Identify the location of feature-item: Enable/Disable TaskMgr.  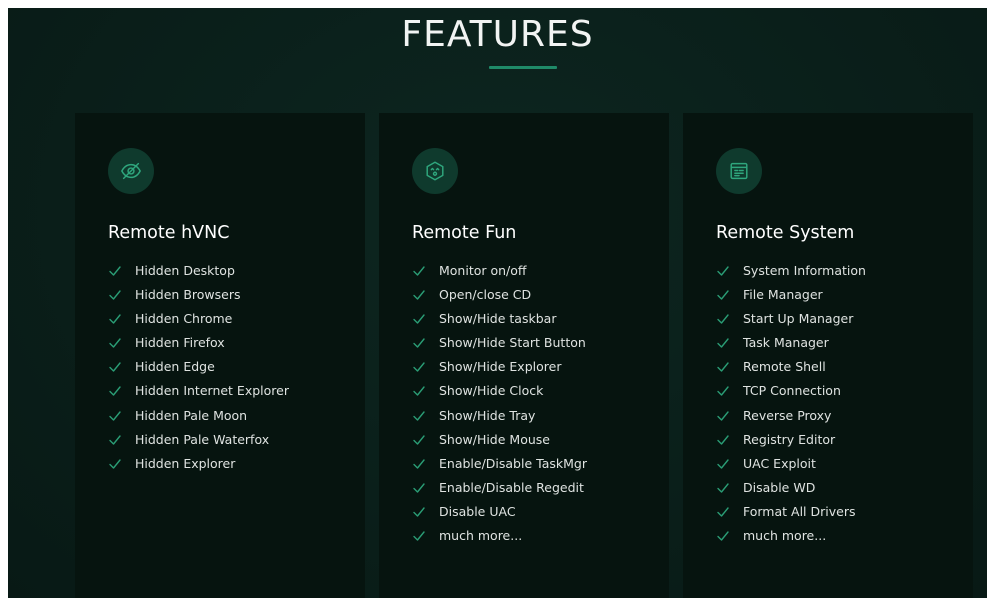
(499, 468).